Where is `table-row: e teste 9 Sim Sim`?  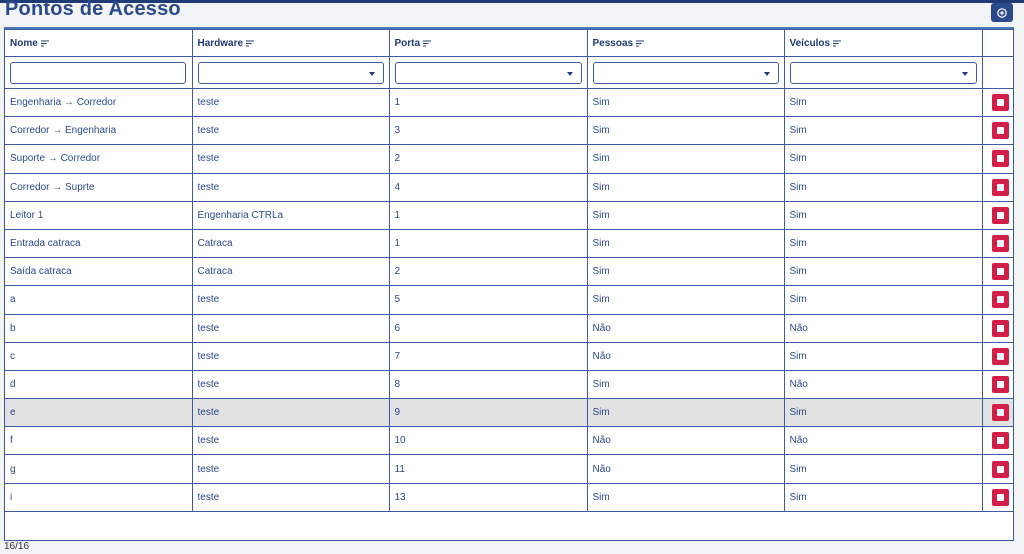 table-row: e teste 9 Sim Sim is located at coordinates (509, 413).